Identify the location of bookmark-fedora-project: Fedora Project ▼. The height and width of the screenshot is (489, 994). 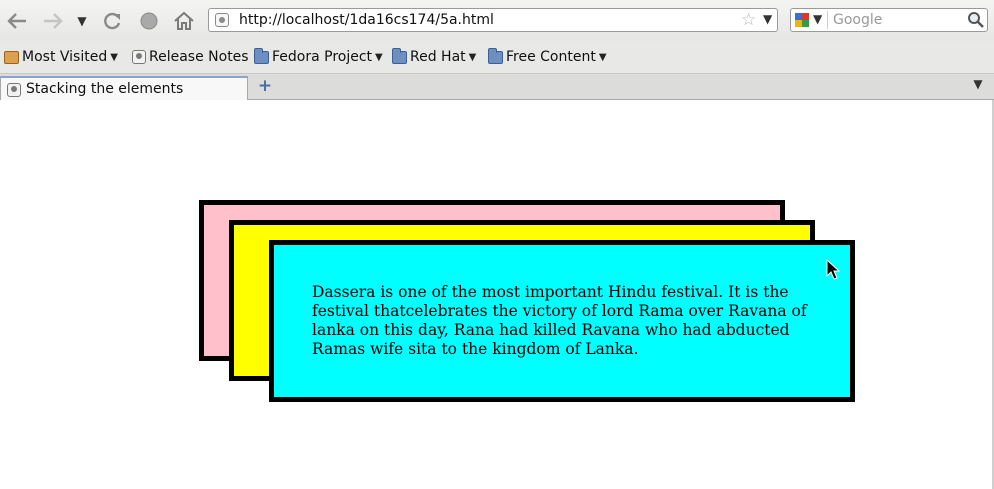
(318, 56).